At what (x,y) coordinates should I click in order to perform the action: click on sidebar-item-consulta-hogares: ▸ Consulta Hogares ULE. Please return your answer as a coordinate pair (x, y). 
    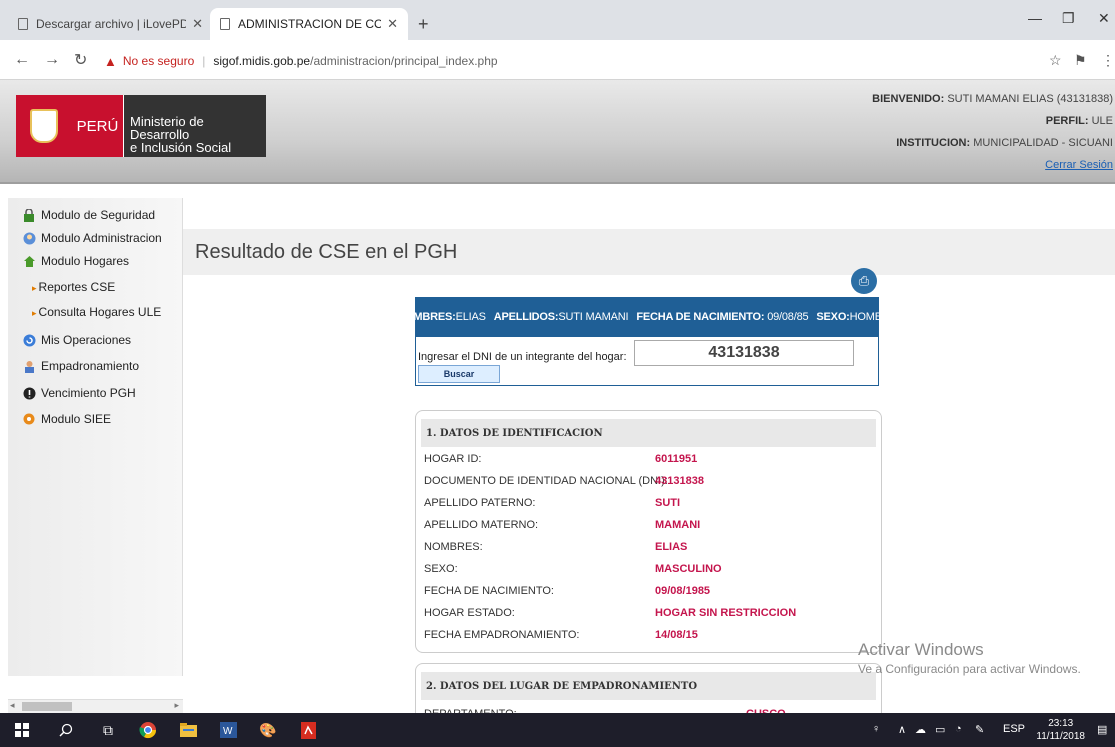
    Looking at the image, I should click on (96, 312).